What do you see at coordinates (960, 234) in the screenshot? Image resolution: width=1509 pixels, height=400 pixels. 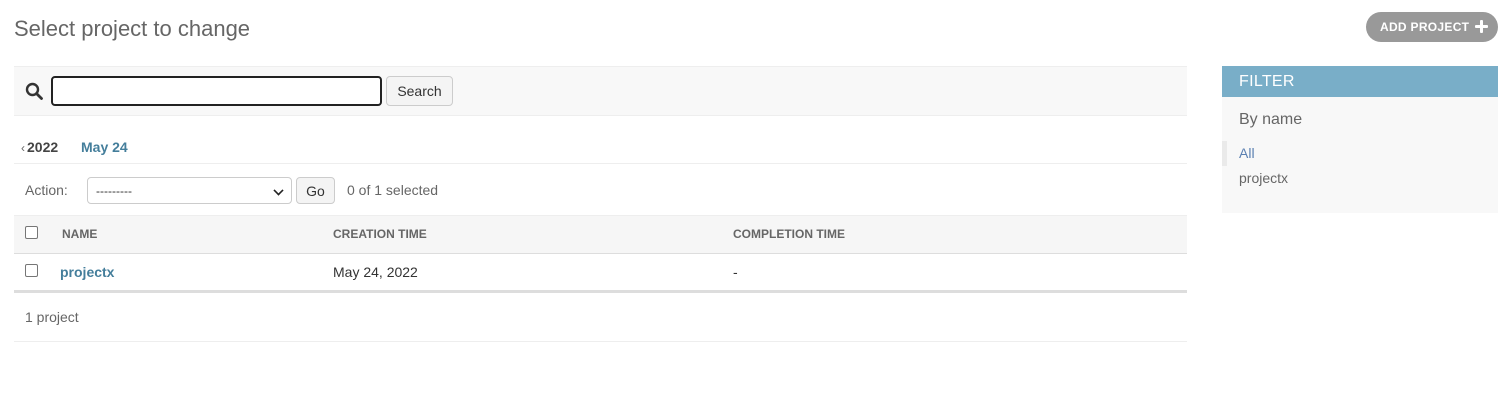 I see `column-header-completion-time: COMPLETION TIME` at bounding box center [960, 234].